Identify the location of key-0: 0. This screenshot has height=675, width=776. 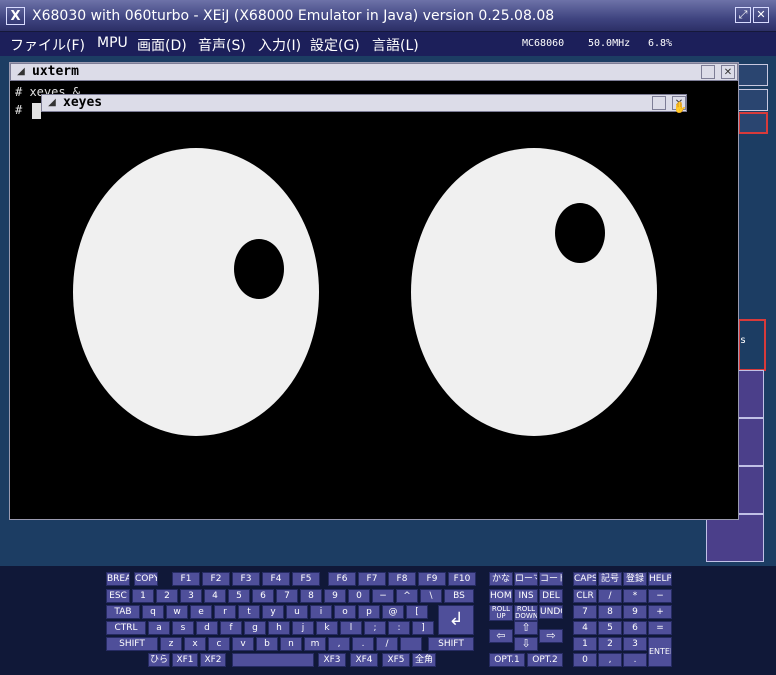
(359, 596).